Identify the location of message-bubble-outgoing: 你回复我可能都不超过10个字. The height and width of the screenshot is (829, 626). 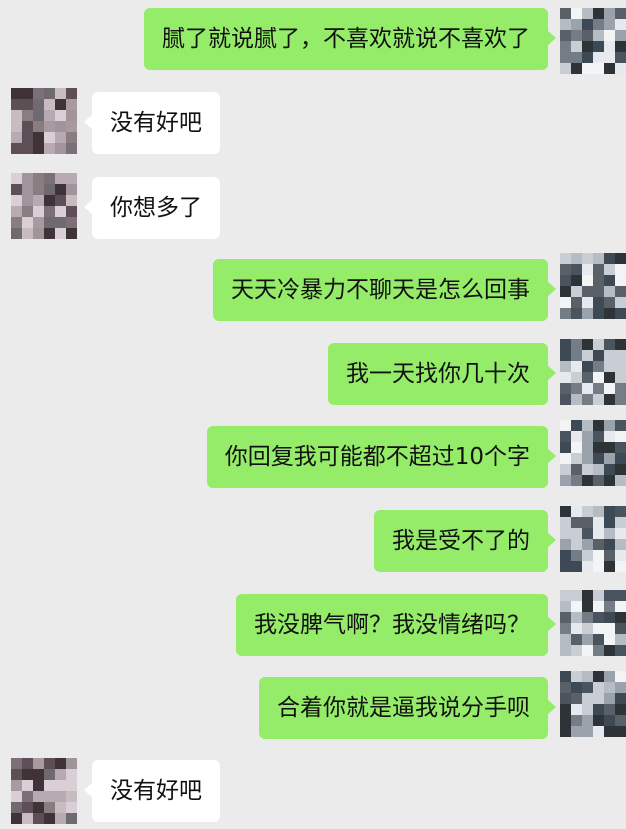
(381, 457).